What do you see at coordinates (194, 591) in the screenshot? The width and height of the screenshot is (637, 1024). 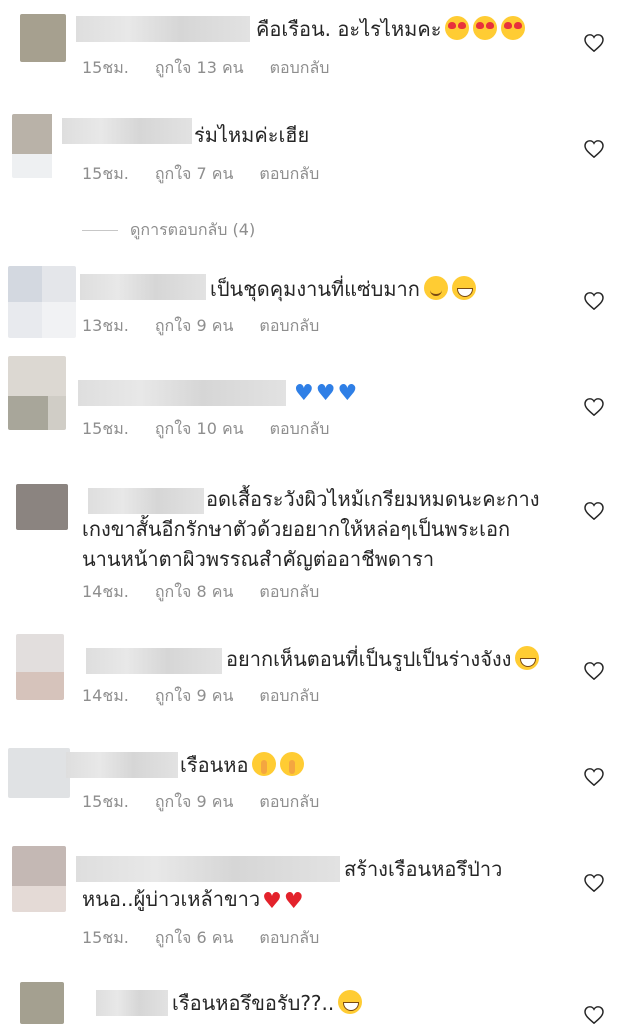 I see `comment-likes: ถูกใจ 8 คน` at bounding box center [194, 591].